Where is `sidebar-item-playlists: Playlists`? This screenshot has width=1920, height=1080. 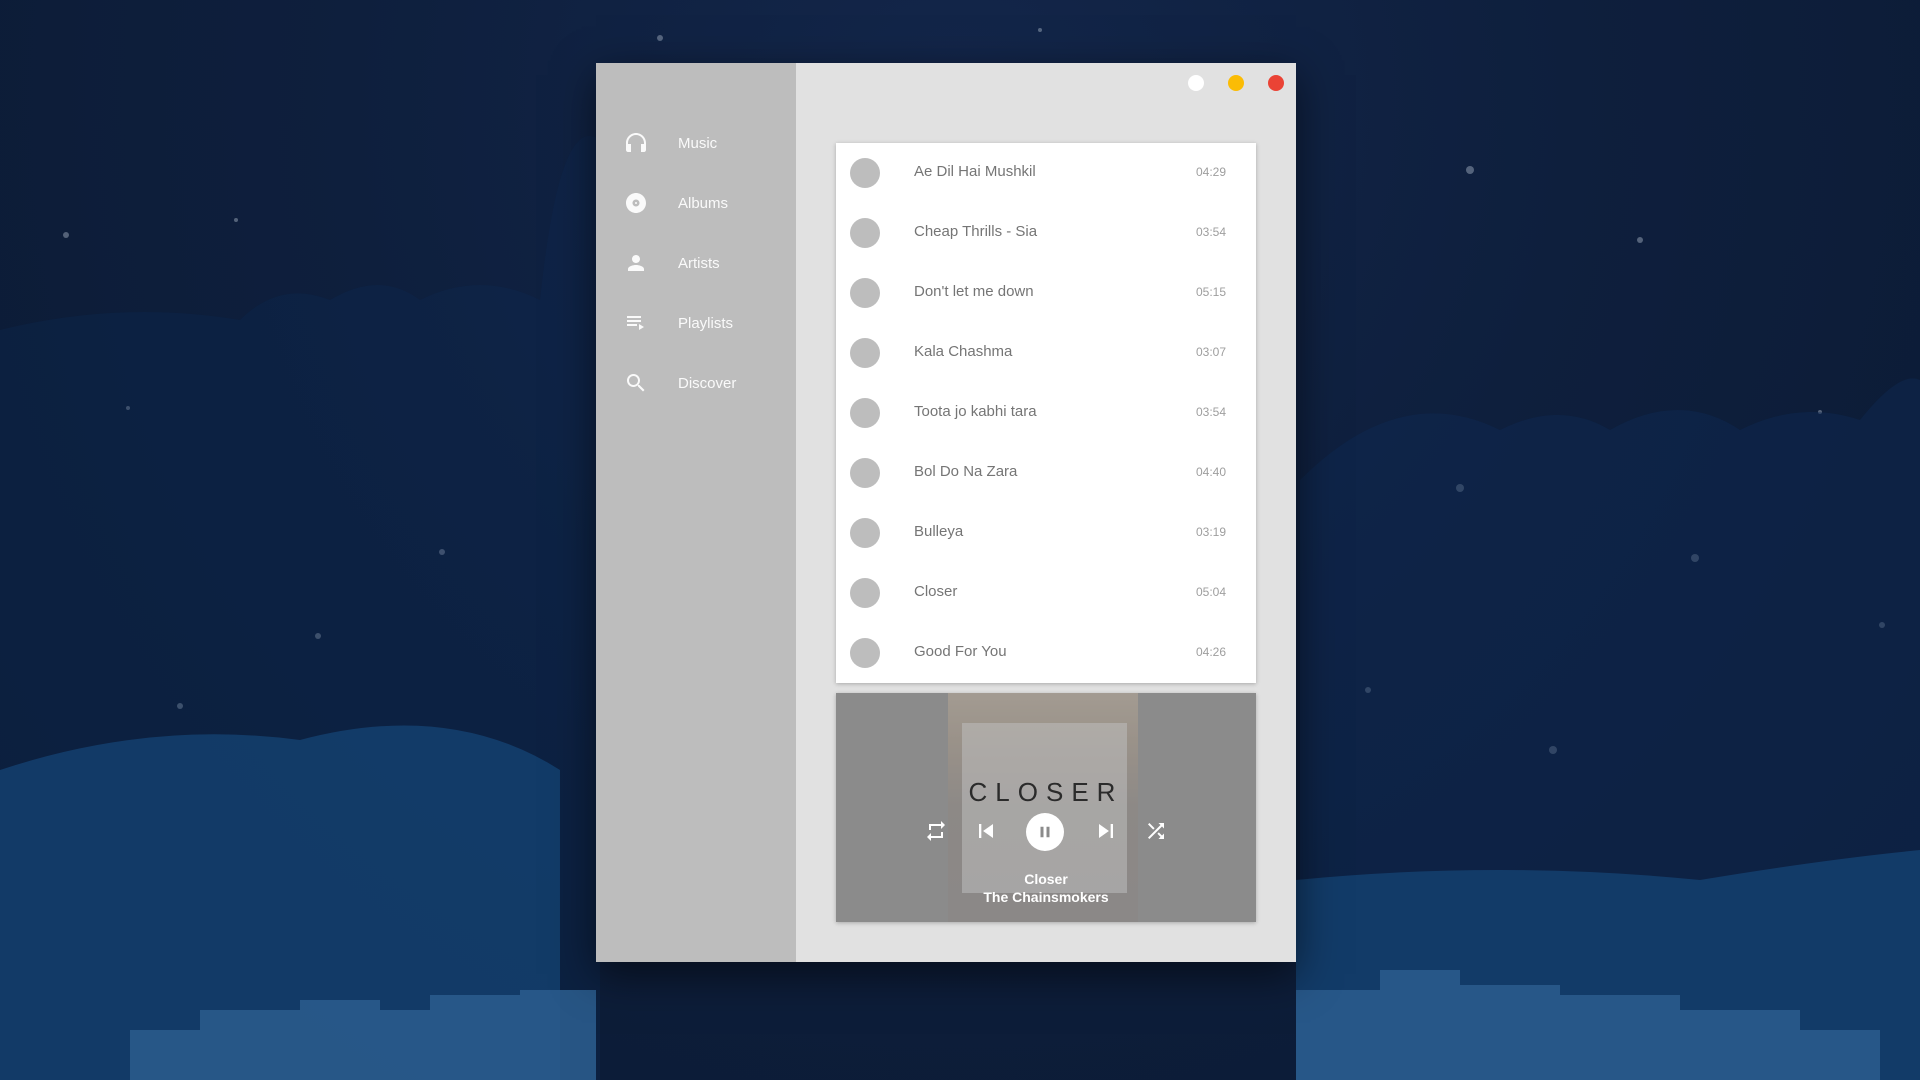 sidebar-item-playlists: Playlists is located at coordinates (704, 323).